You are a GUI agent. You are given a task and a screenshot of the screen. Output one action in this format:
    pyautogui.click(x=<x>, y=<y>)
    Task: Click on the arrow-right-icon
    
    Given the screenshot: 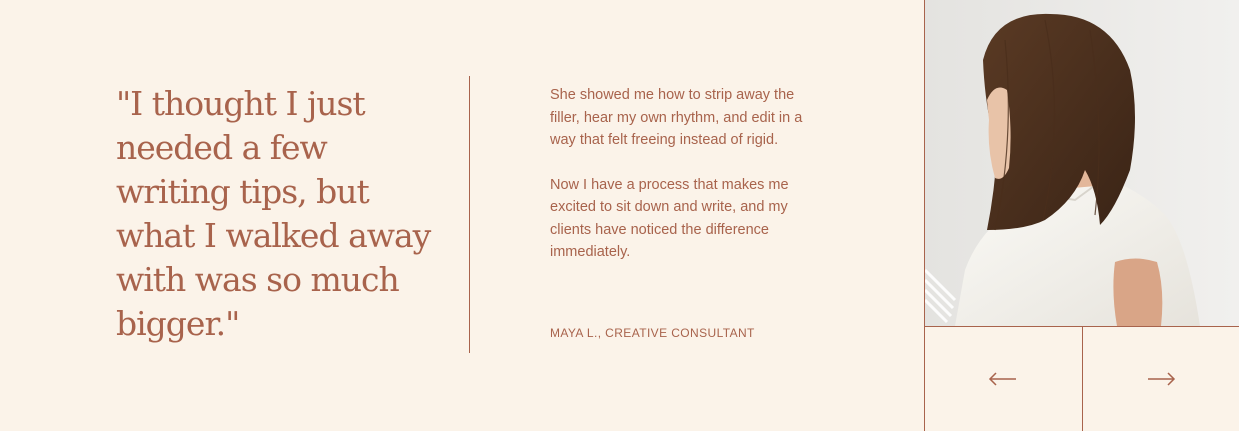 What is the action you would take?
    pyautogui.click(x=1161, y=379)
    